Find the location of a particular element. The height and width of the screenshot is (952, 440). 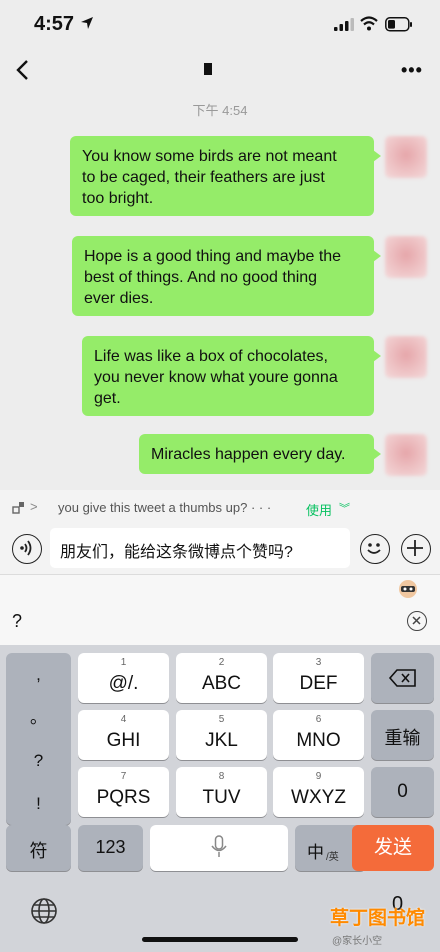

voice-wave-icon is located at coordinates (26, 548).